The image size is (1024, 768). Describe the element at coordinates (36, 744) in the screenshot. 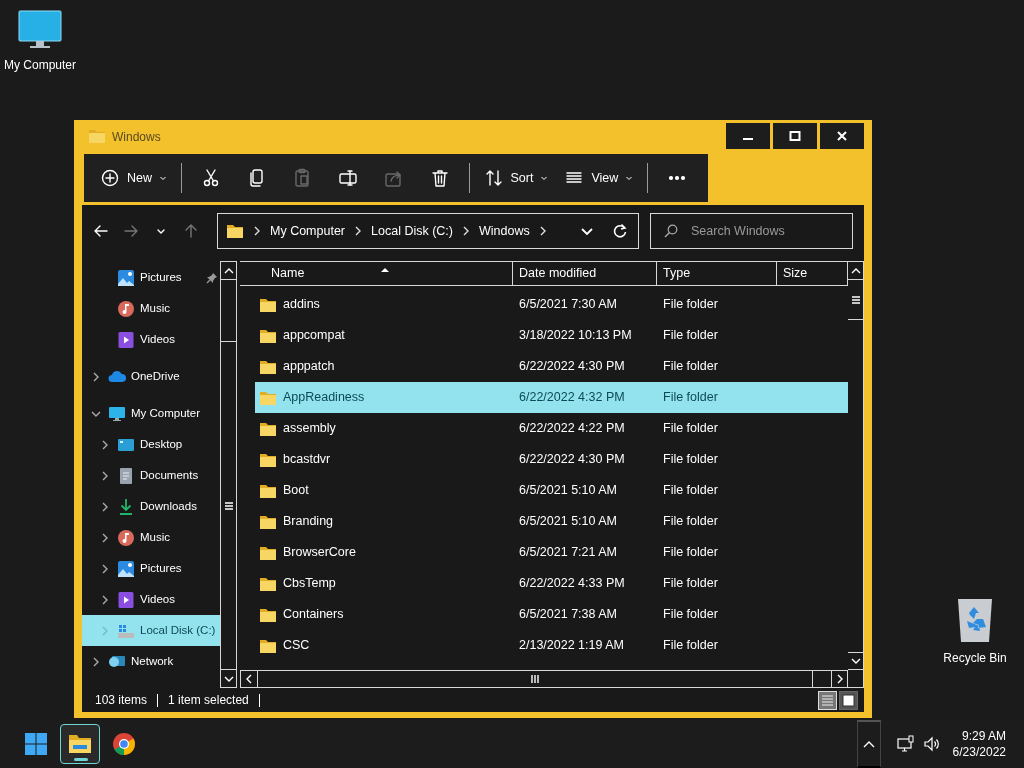

I see `windows-logo-icon` at that location.